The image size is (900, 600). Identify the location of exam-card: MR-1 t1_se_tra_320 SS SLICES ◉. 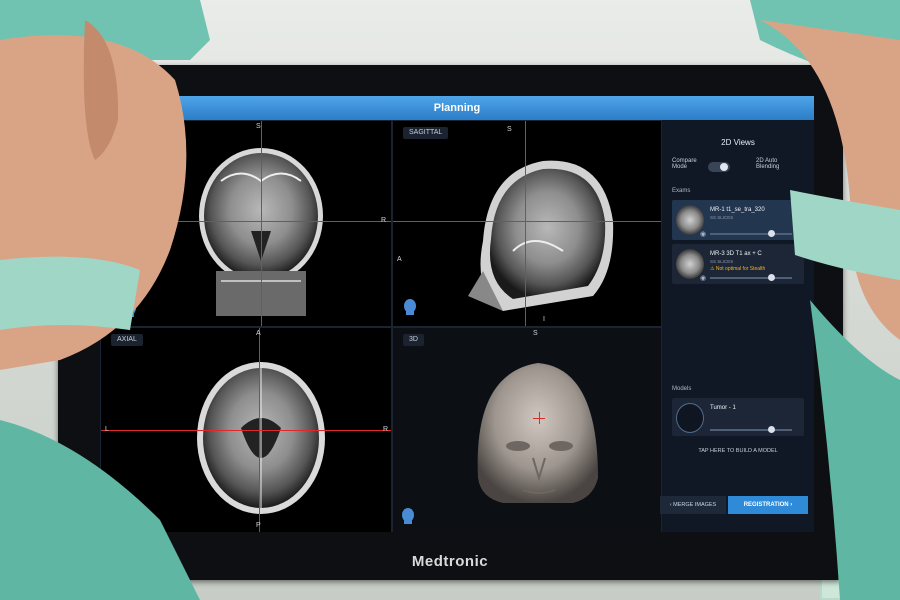
(738, 220).